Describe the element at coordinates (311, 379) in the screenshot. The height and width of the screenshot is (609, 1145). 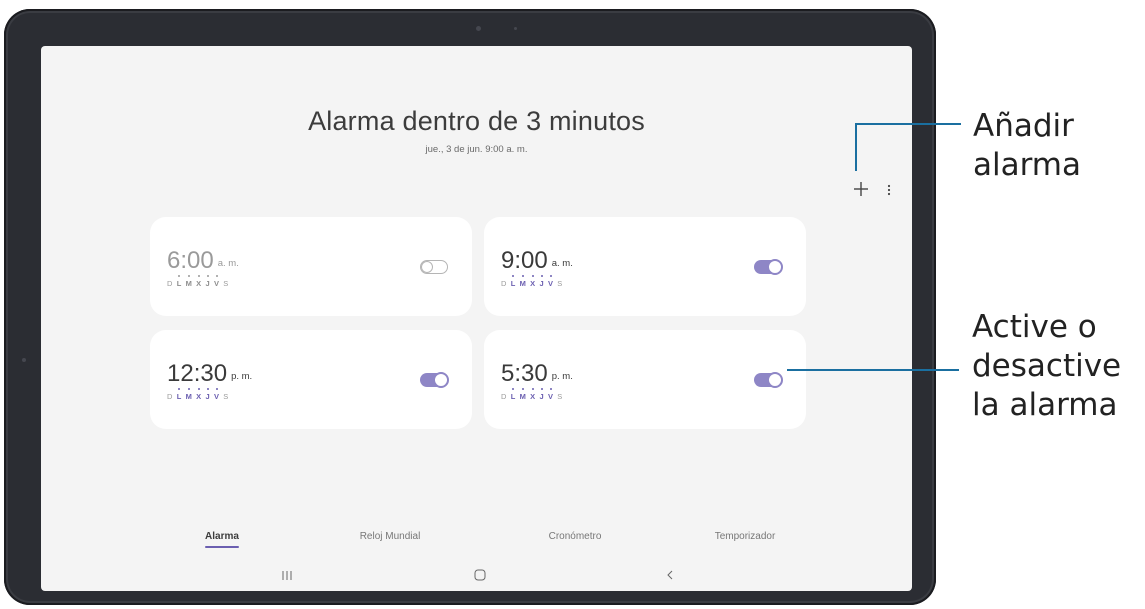
I see `alarm-card: 12:30 p. m. DLMXJVS` at that location.